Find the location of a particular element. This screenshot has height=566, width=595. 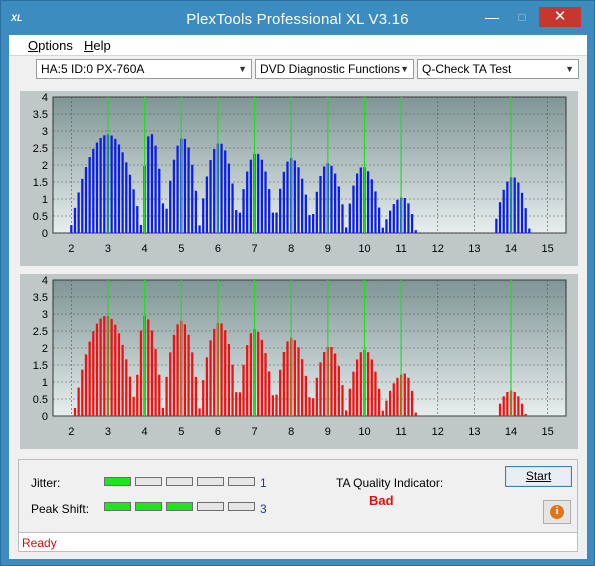

test-select: Q-Check TA Test ▼ is located at coordinates (498, 69).